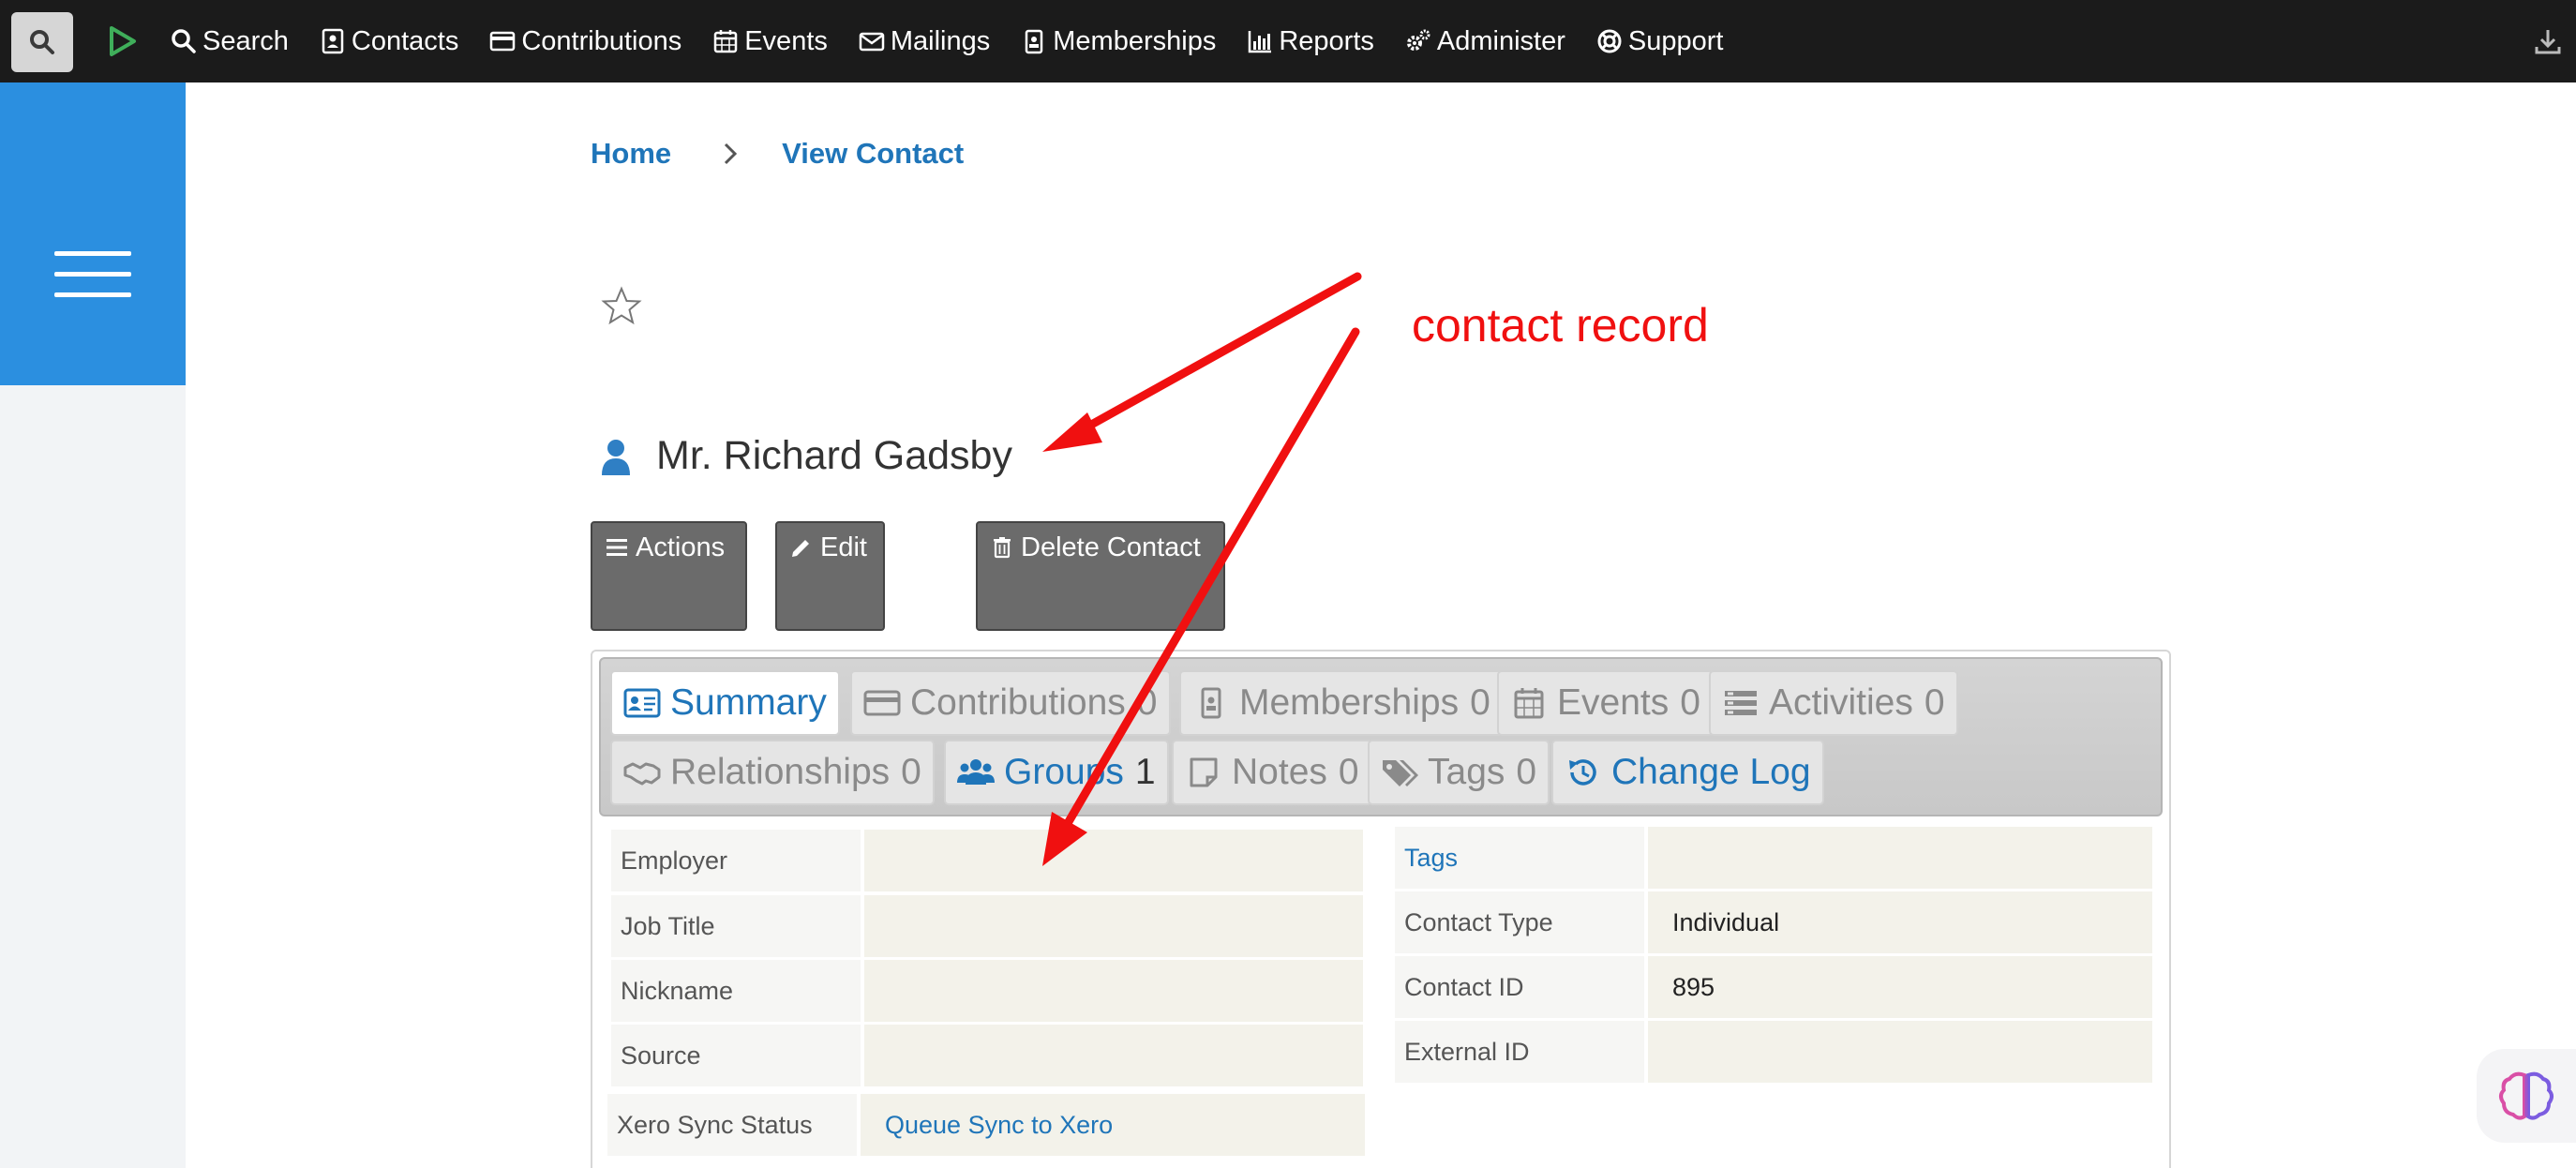  Describe the element at coordinates (1519, 1052) in the screenshot. I see `field-label: External ID` at that location.